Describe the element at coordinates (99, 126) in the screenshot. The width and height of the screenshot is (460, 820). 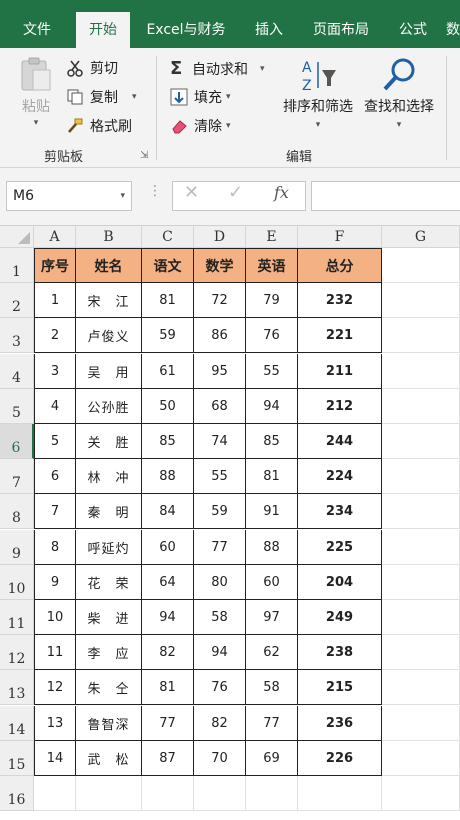
I see `format-painter-button: 格式刷` at that location.